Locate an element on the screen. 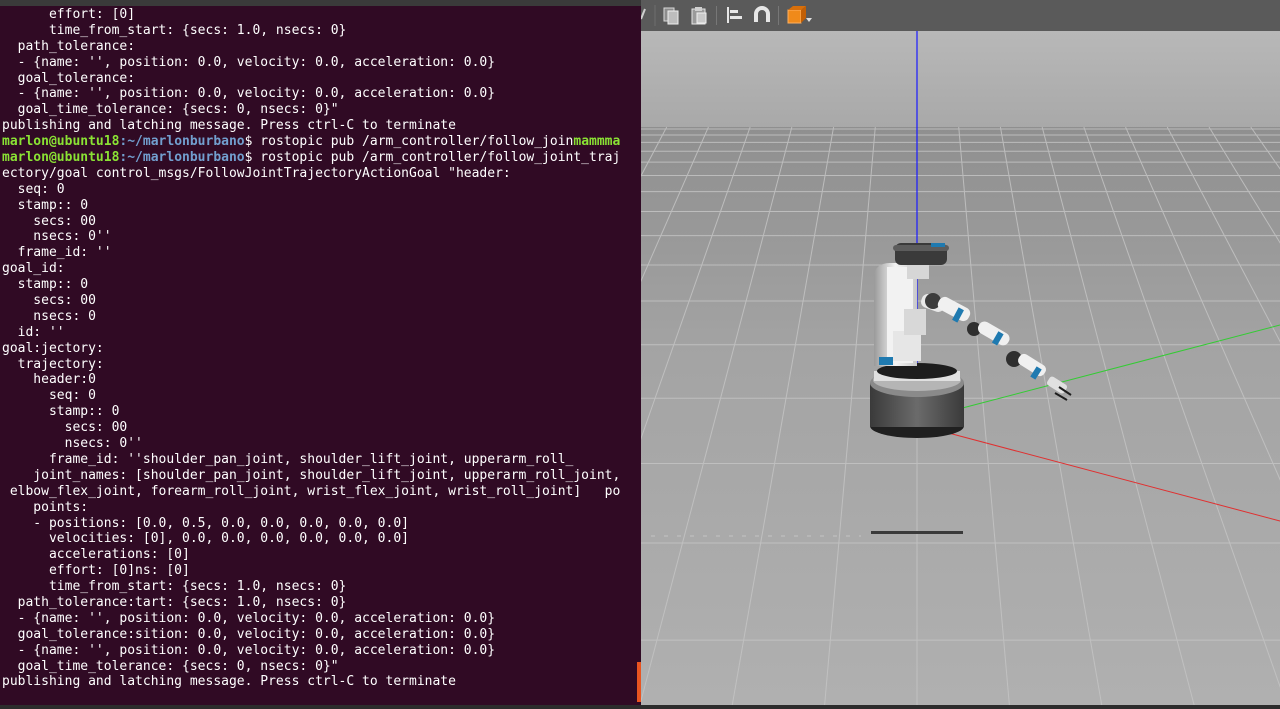 The width and height of the screenshot is (1280, 709). terminal-line: frame_id: '' is located at coordinates (57, 253).